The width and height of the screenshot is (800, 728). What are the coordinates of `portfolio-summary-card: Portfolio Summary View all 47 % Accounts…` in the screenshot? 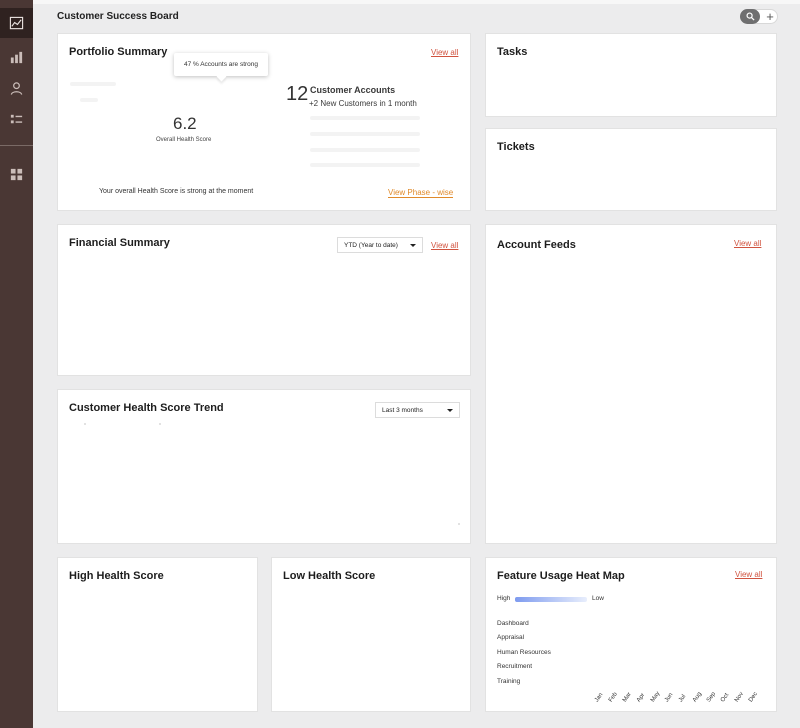 It's located at (264, 122).